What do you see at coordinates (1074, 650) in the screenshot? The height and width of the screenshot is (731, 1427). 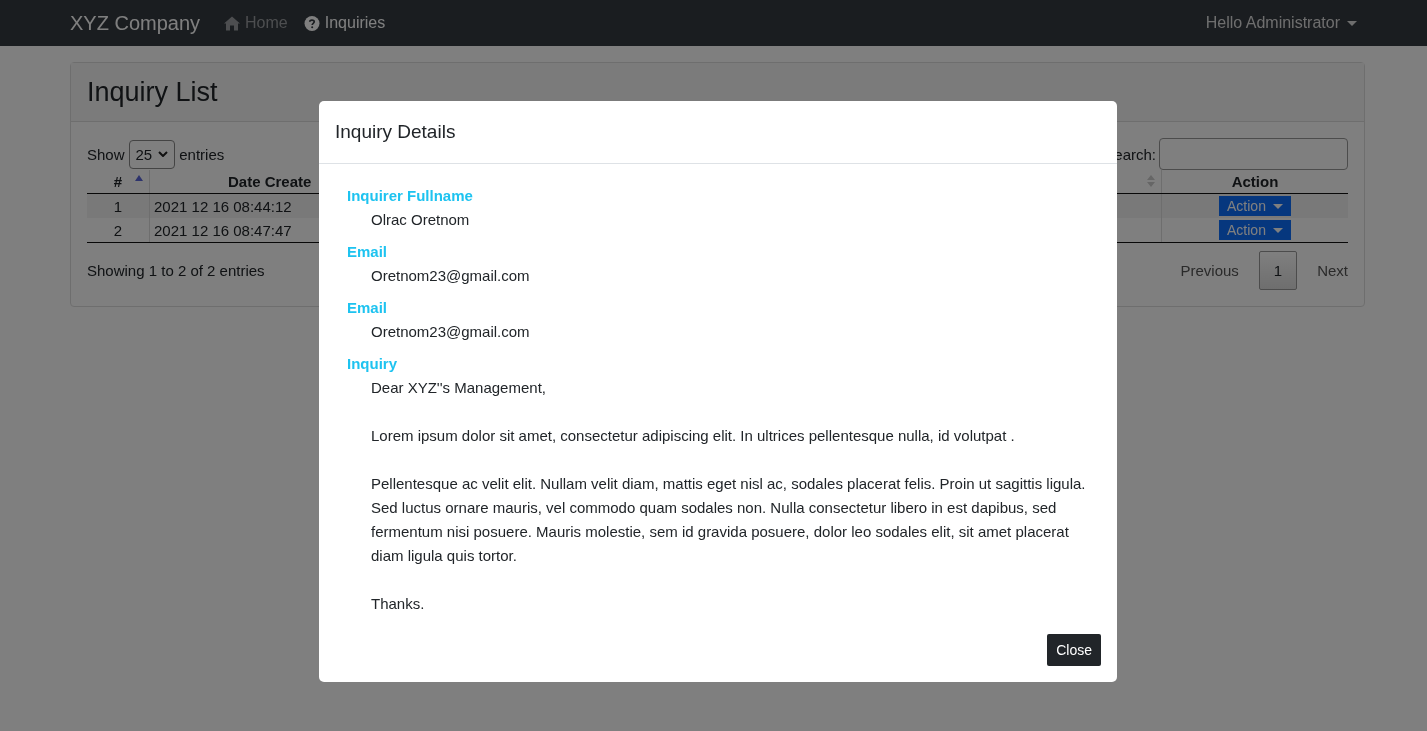 I see `close-button: Close` at bounding box center [1074, 650].